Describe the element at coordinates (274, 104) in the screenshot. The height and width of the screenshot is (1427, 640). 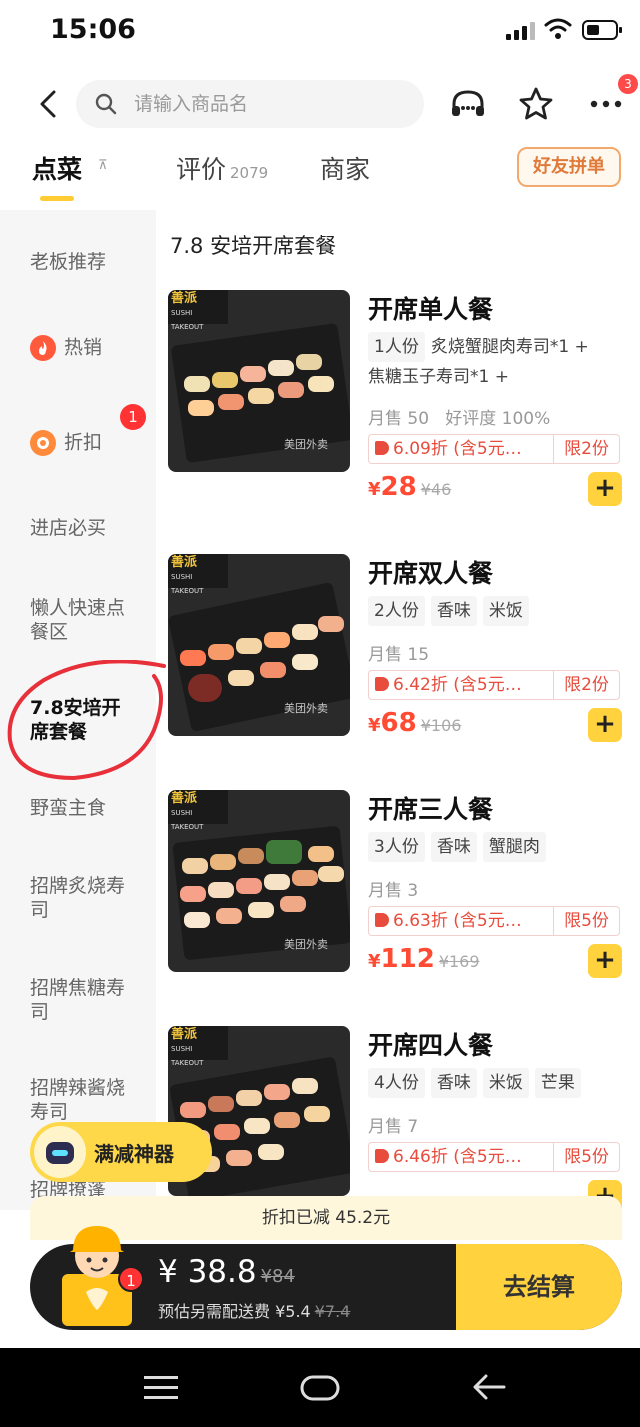
I see `search-input` at that location.